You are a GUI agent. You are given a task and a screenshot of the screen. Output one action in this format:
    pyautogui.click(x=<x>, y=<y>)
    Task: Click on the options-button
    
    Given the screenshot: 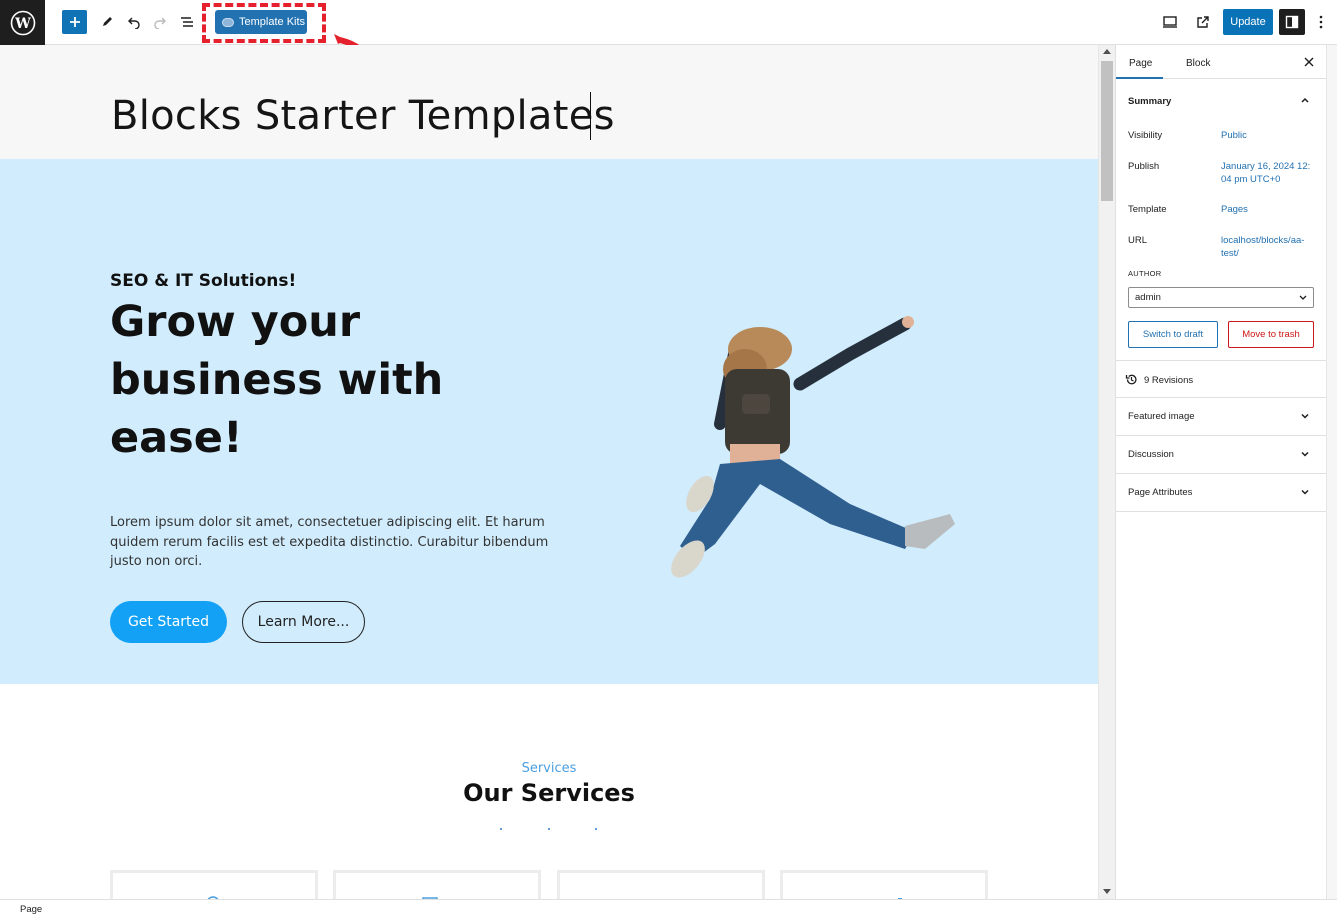 What is the action you would take?
    pyautogui.click(x=1321, y=22)
    